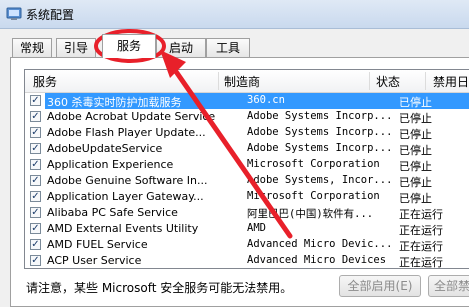 This screenshot has width=469, height=307. What do you see at coordinates (32, 47) in the screenshot?
I see `tab-general: 常规` at bounding box center [32, 47].